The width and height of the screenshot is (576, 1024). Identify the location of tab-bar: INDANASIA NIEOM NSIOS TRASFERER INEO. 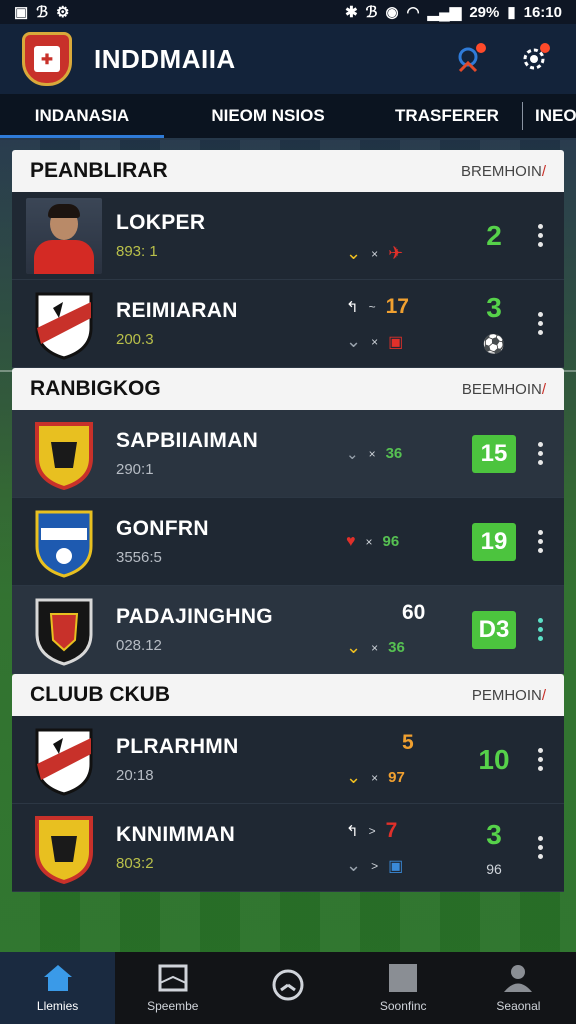
(288, 116).